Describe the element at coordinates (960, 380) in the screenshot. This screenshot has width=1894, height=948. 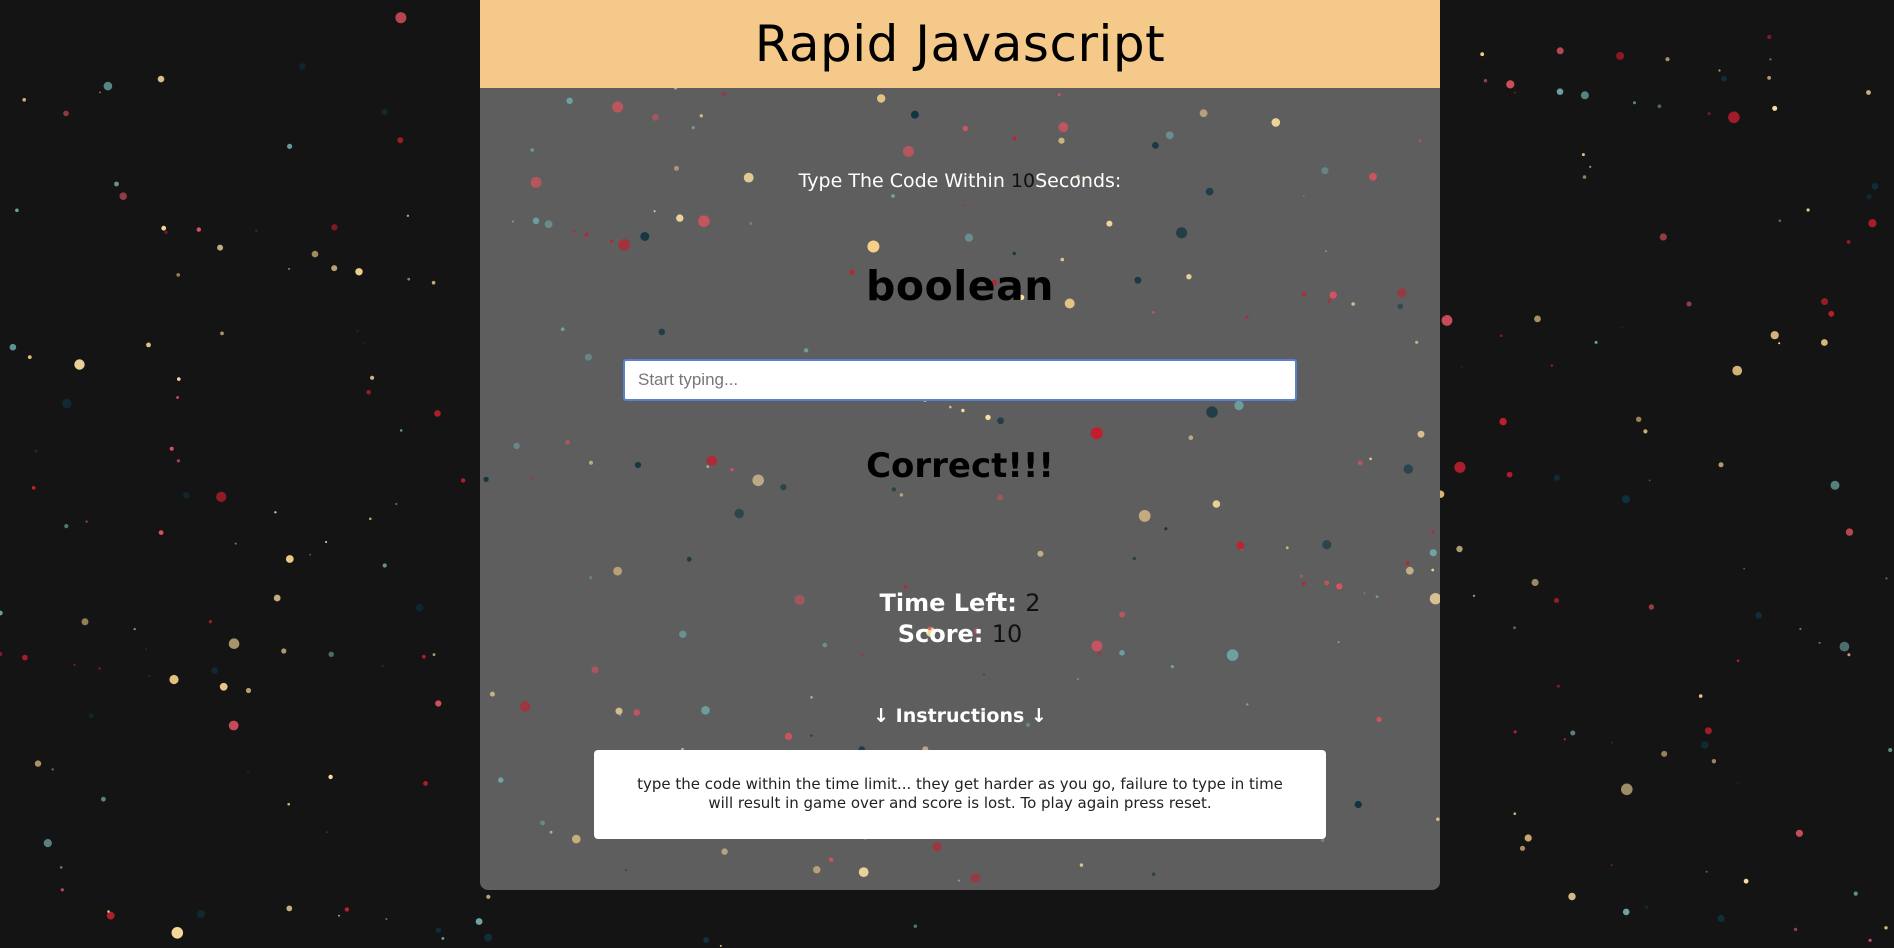
I see `word-input` at that location.